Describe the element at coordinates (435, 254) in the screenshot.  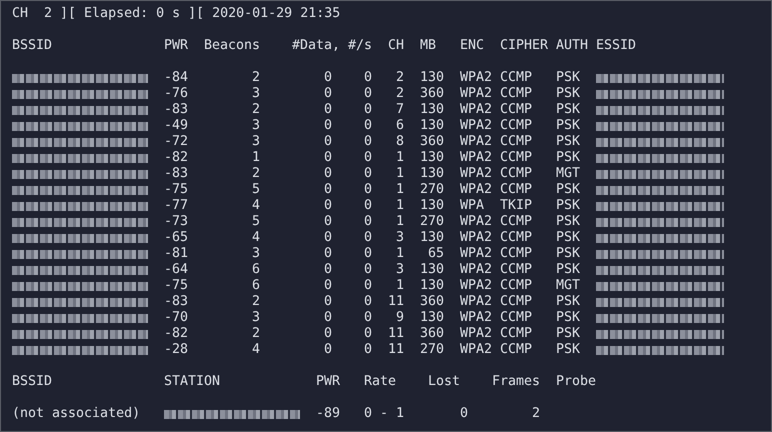
I see `table-cell-text: 65` at that location.